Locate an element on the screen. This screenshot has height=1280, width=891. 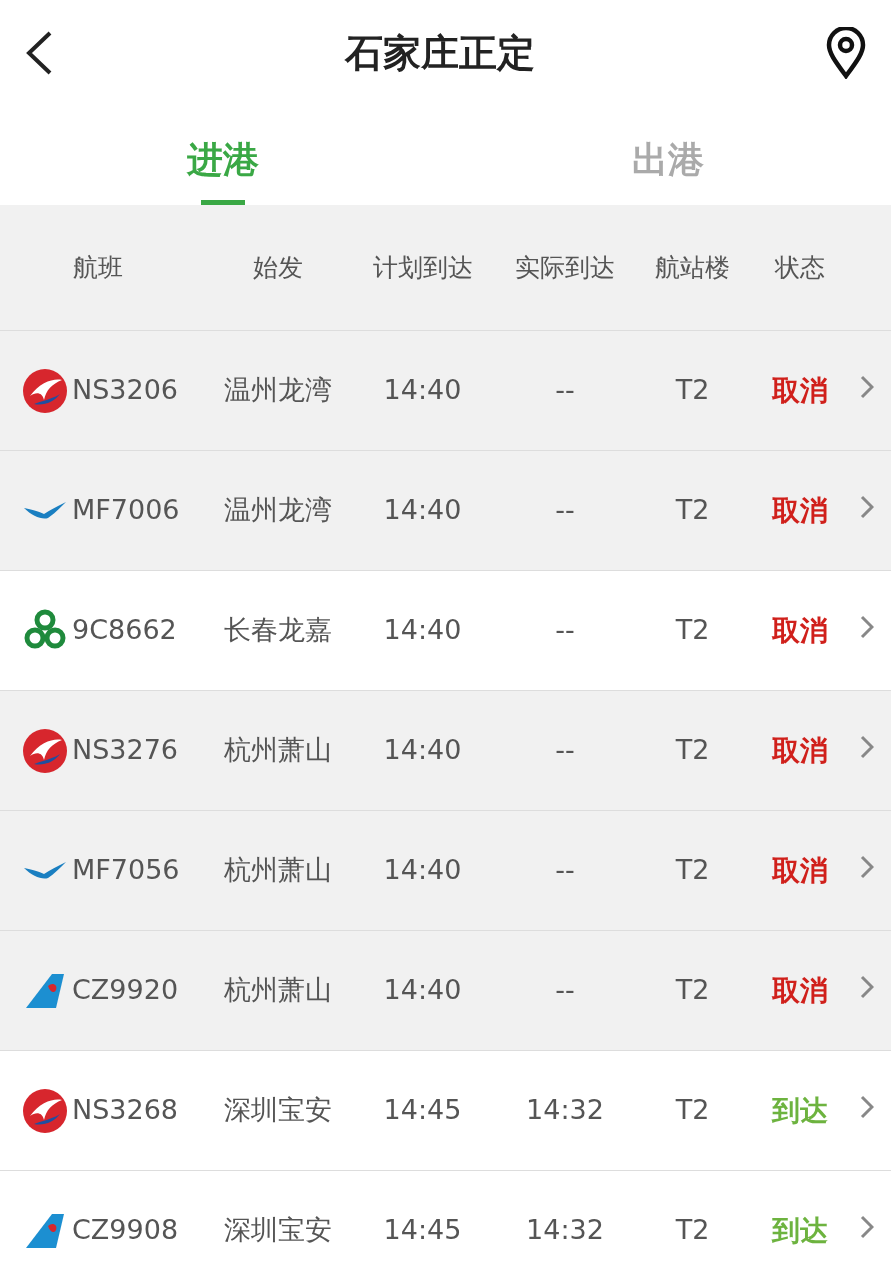
flight-row: NS3206 温州龙湾 14:40 -- T2 取消 is located at coordinates (445, 390).